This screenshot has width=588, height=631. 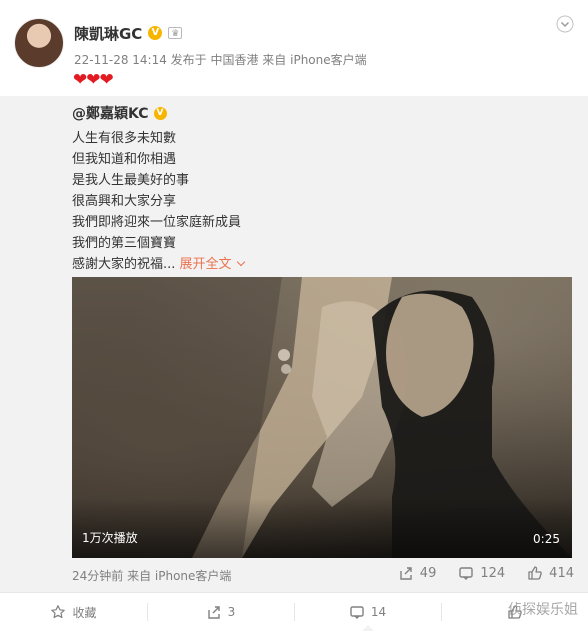 What do you see at coordinates (367, 612) in the screenshot?
I see `comment-button: 14` at bounding box center [367, 612].